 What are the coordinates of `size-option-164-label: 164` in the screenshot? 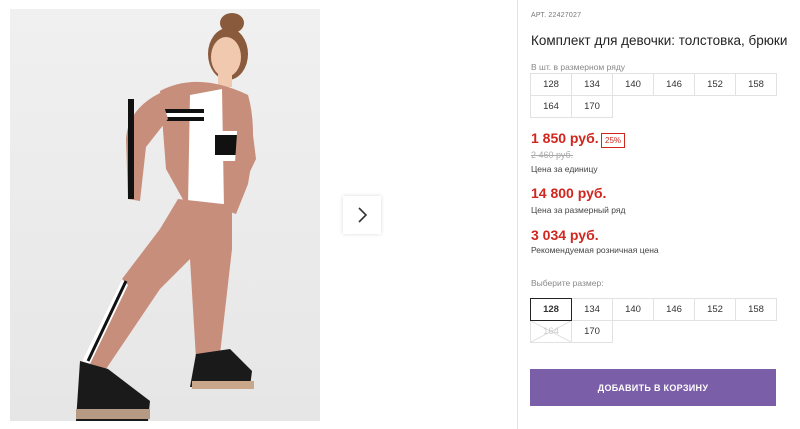 It's located at (551, 331).